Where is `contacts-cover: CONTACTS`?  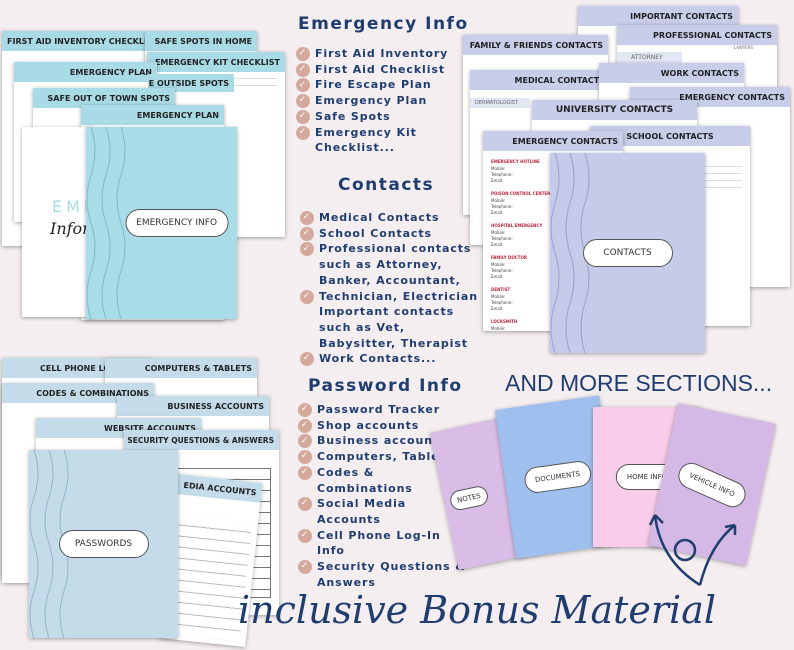
contacts-cover: CONTACTS is located at coordinates (627, 253).